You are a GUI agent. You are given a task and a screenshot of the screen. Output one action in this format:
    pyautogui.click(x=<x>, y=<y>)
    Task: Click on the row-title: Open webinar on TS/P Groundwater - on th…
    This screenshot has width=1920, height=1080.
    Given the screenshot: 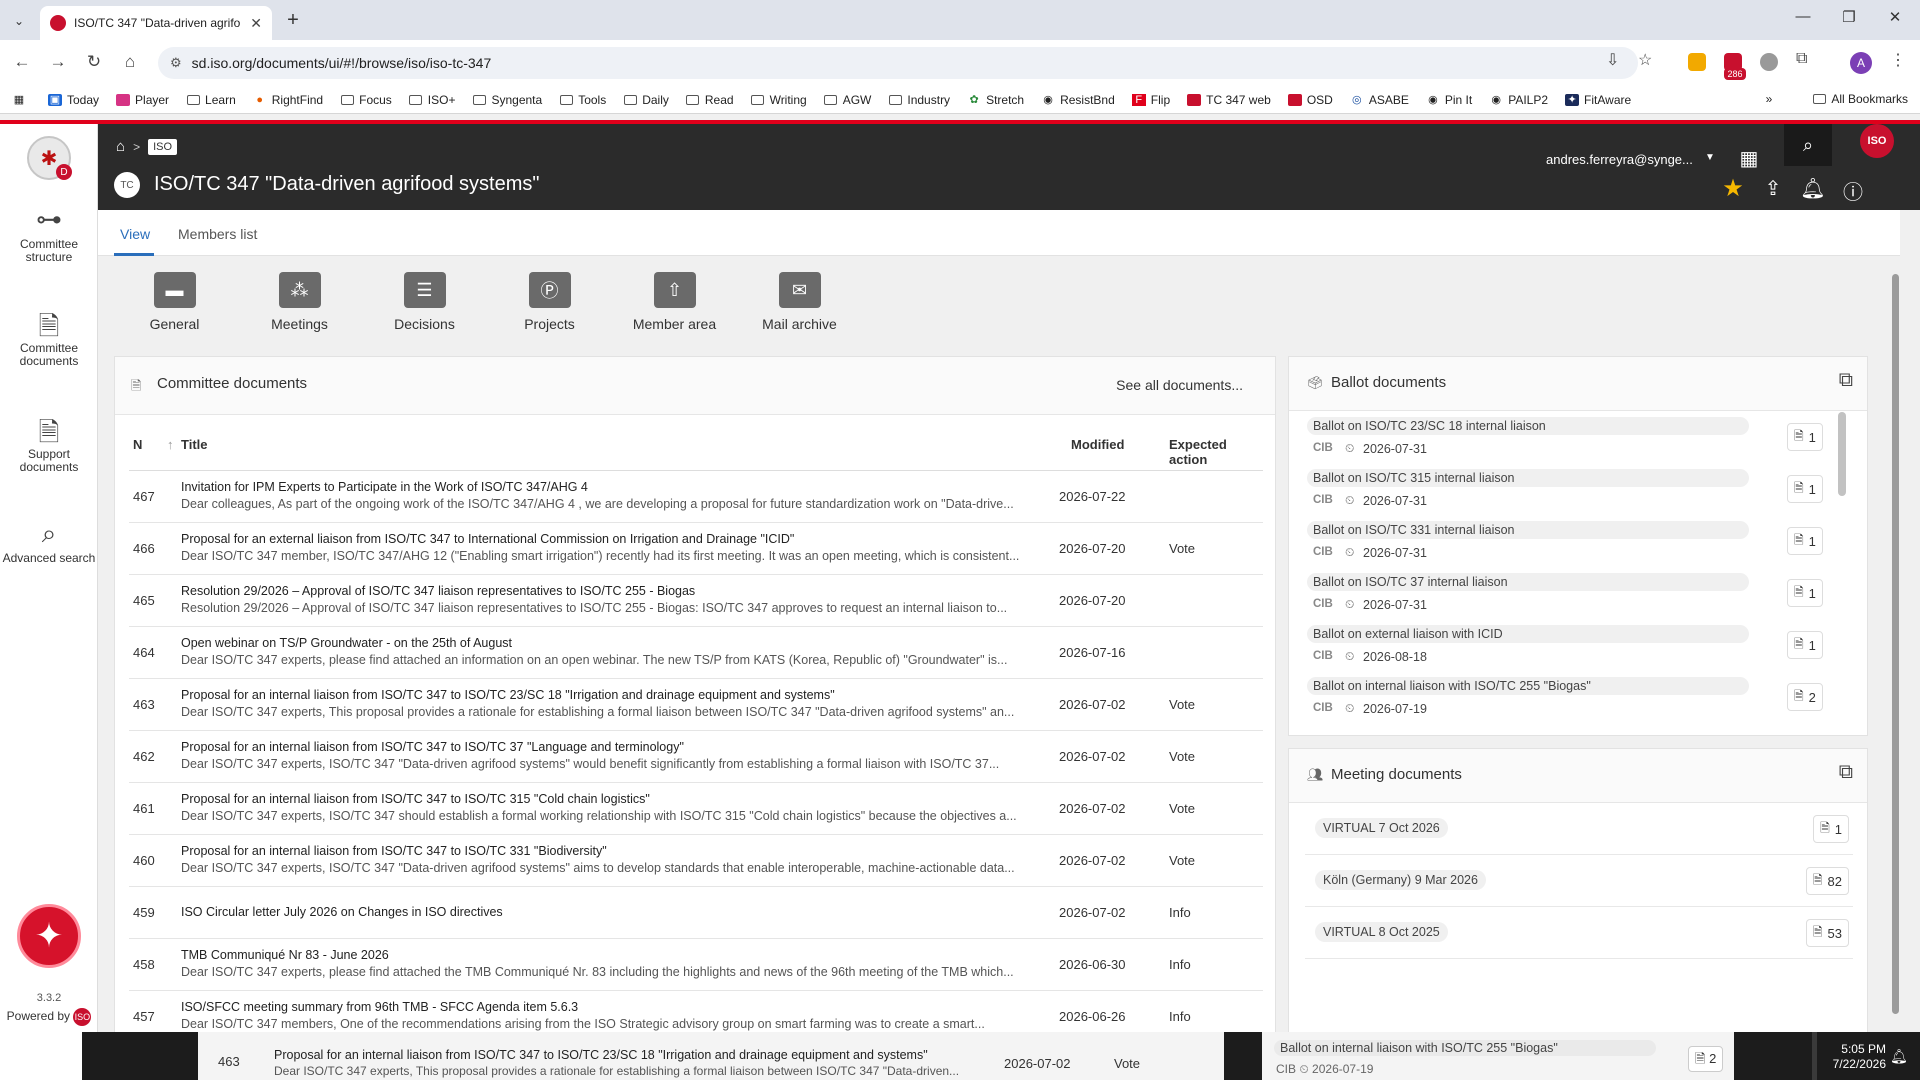 What is the action you would take?
    pyautogui.click(x=606, y=643)
    